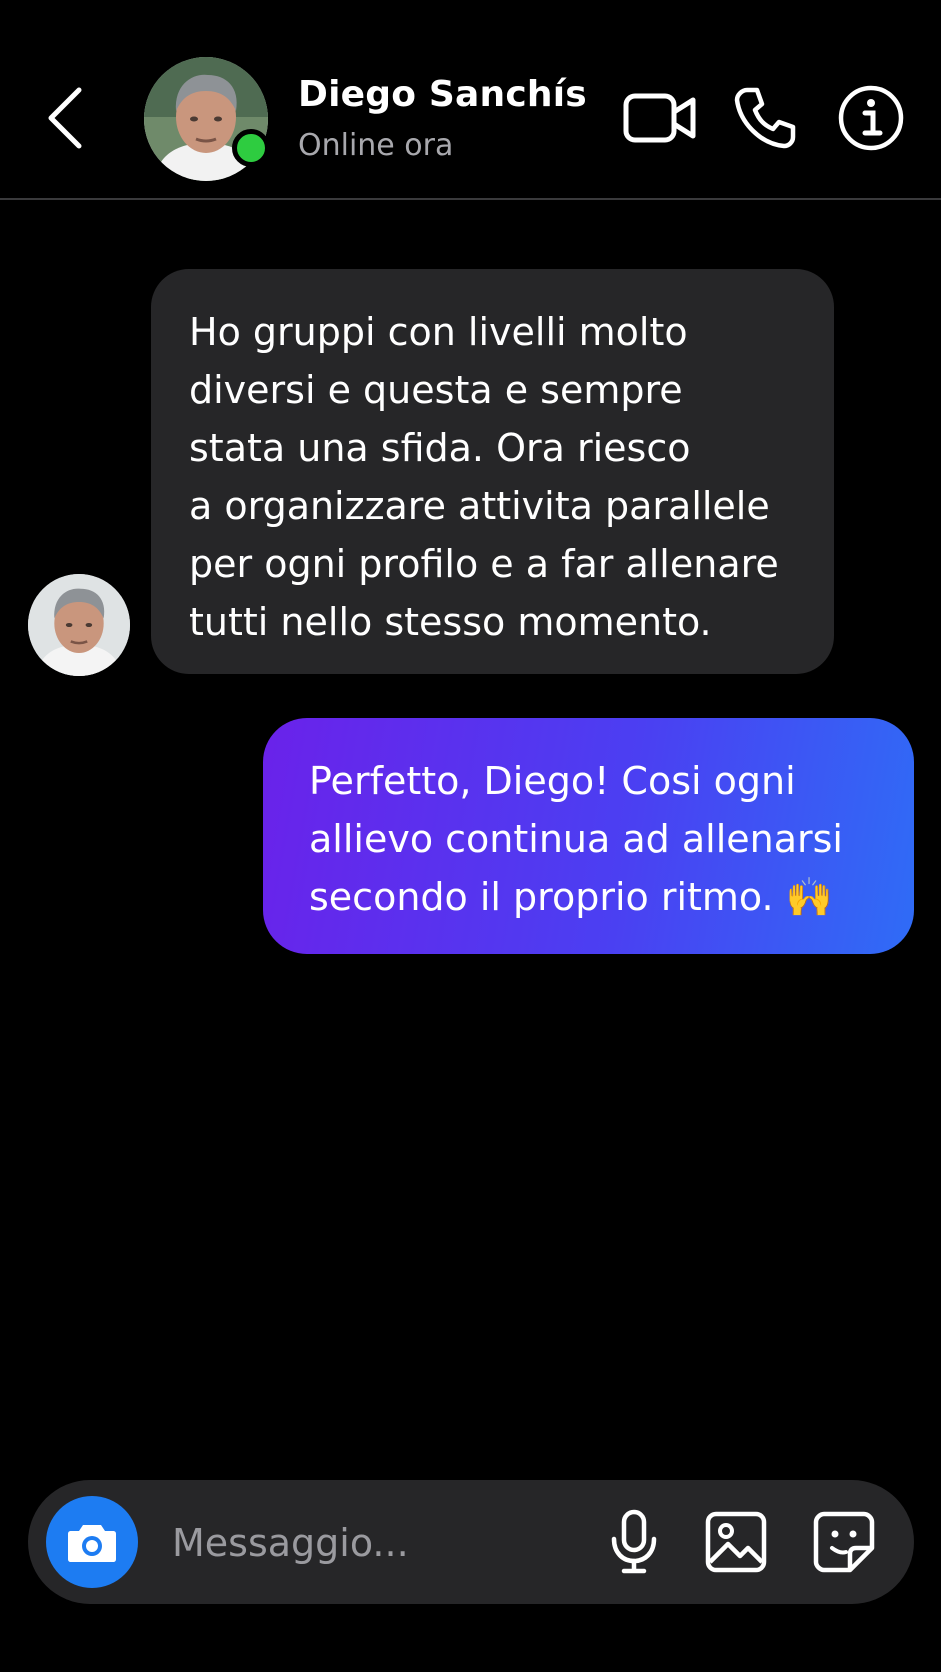 The image size is (941, 1672). I want to click on online-indicator, so click(251, 148).